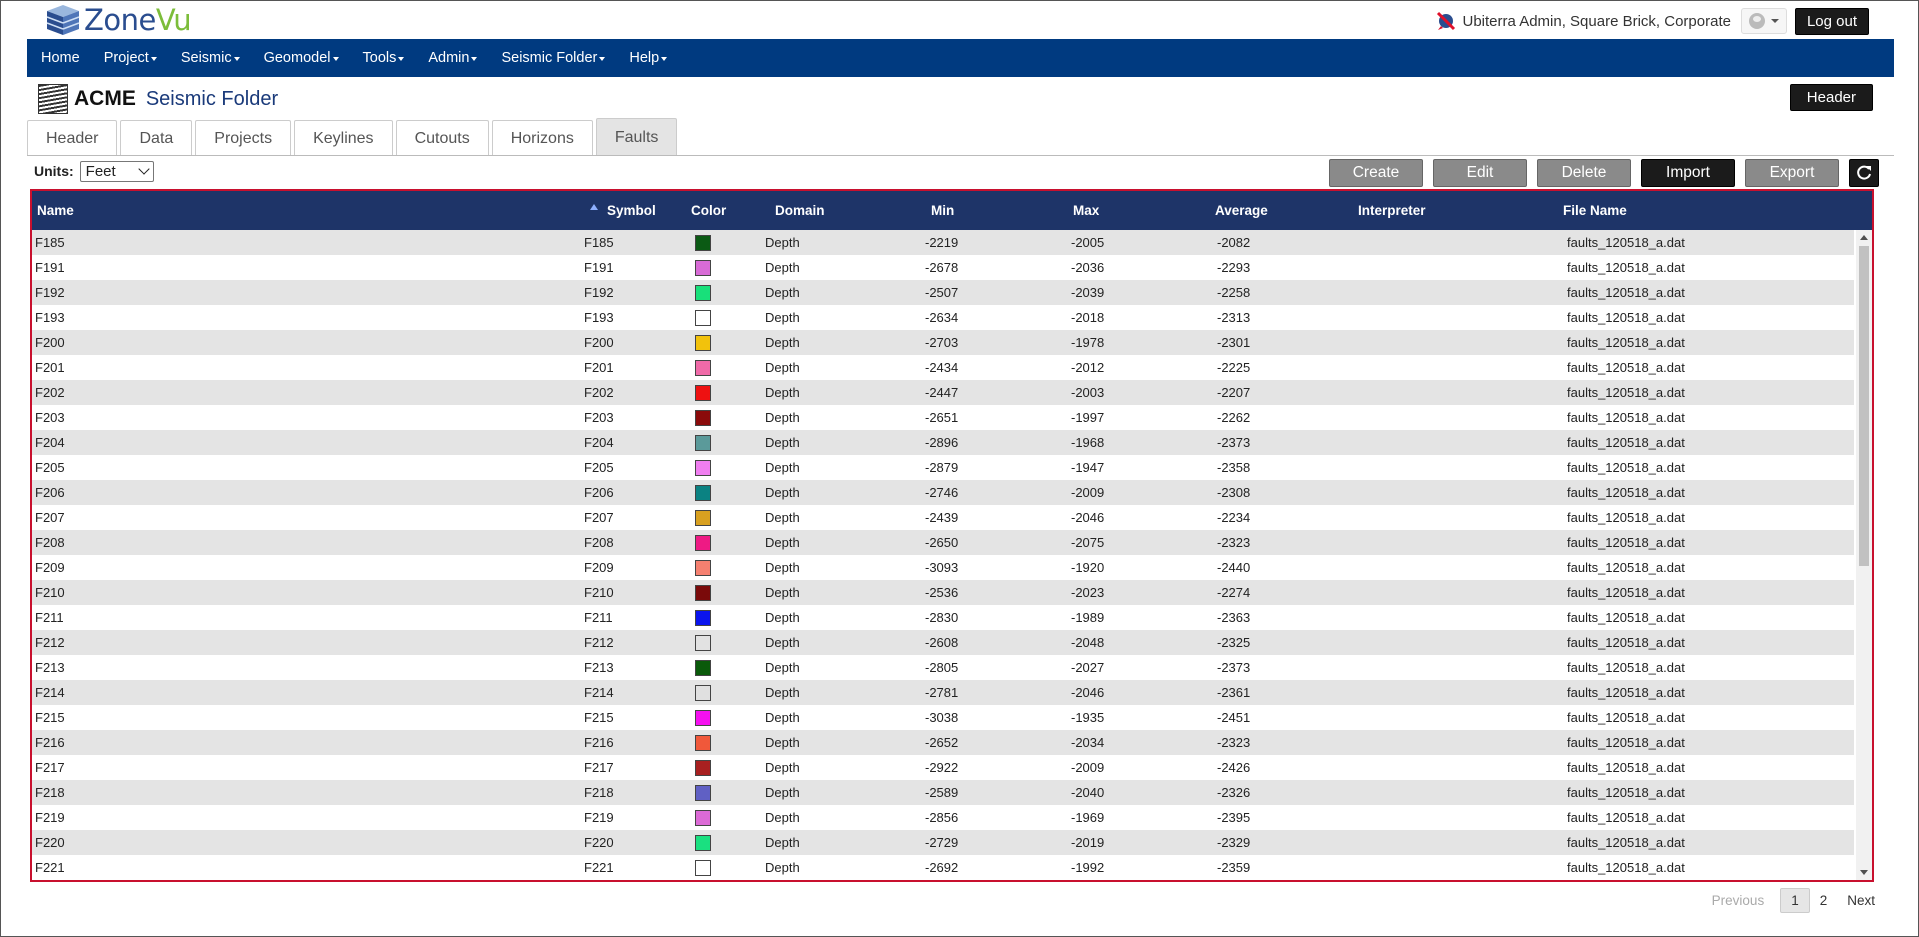  I want to click on cell-average: -2234, so click(1234, 517).